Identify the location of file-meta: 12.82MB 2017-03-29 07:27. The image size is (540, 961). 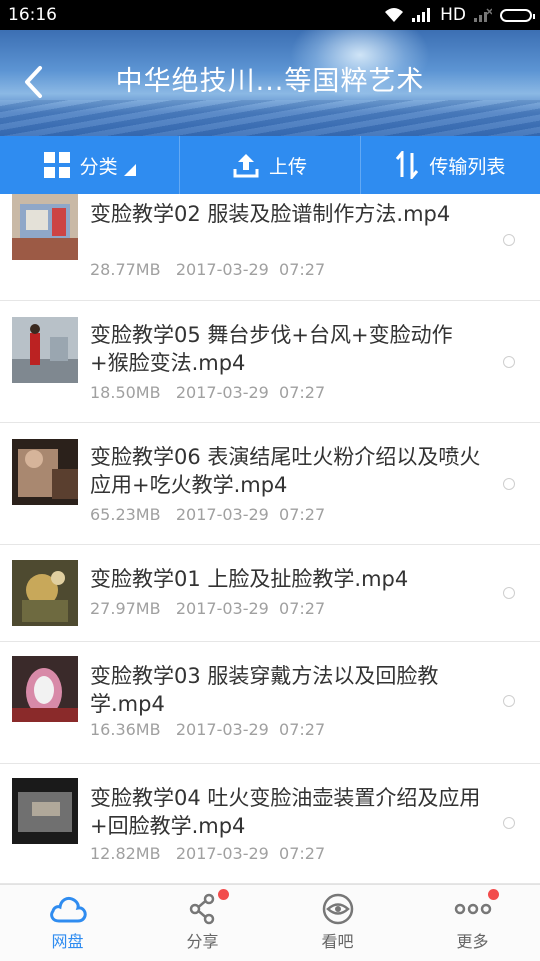
(207, 853).